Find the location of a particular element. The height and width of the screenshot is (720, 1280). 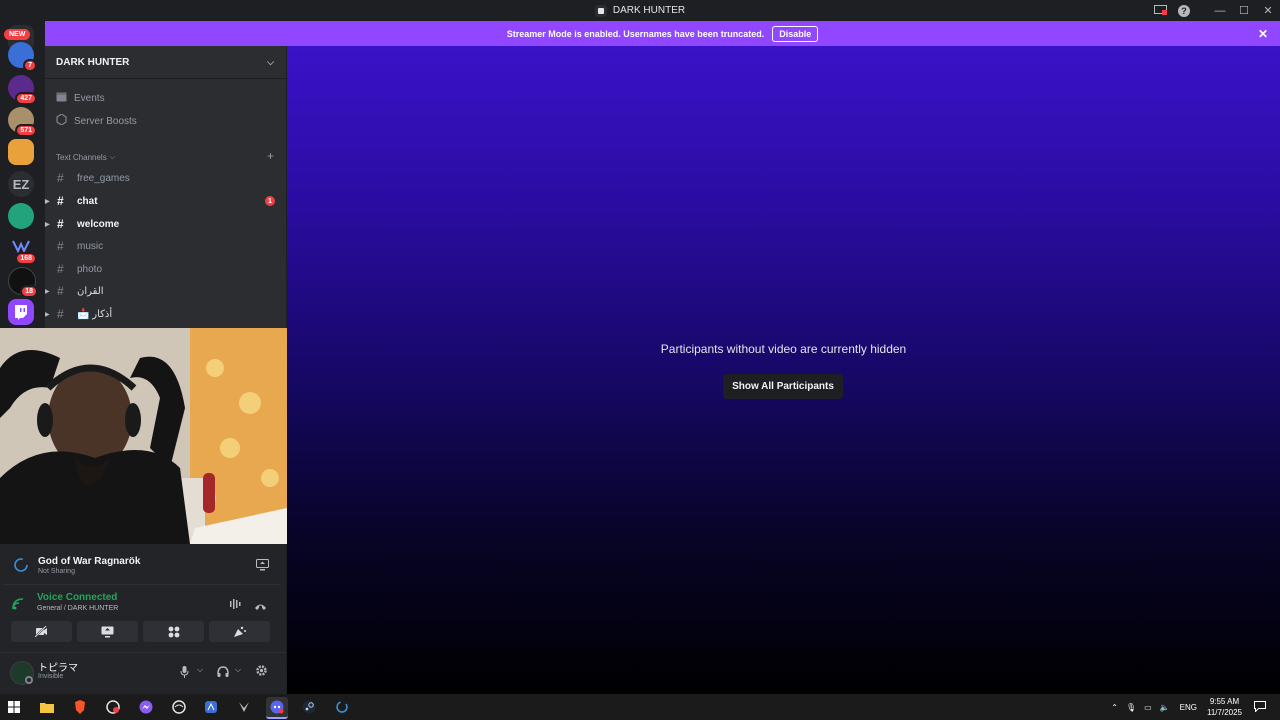

minimize-button: — is located at coordinates (1220, 10).